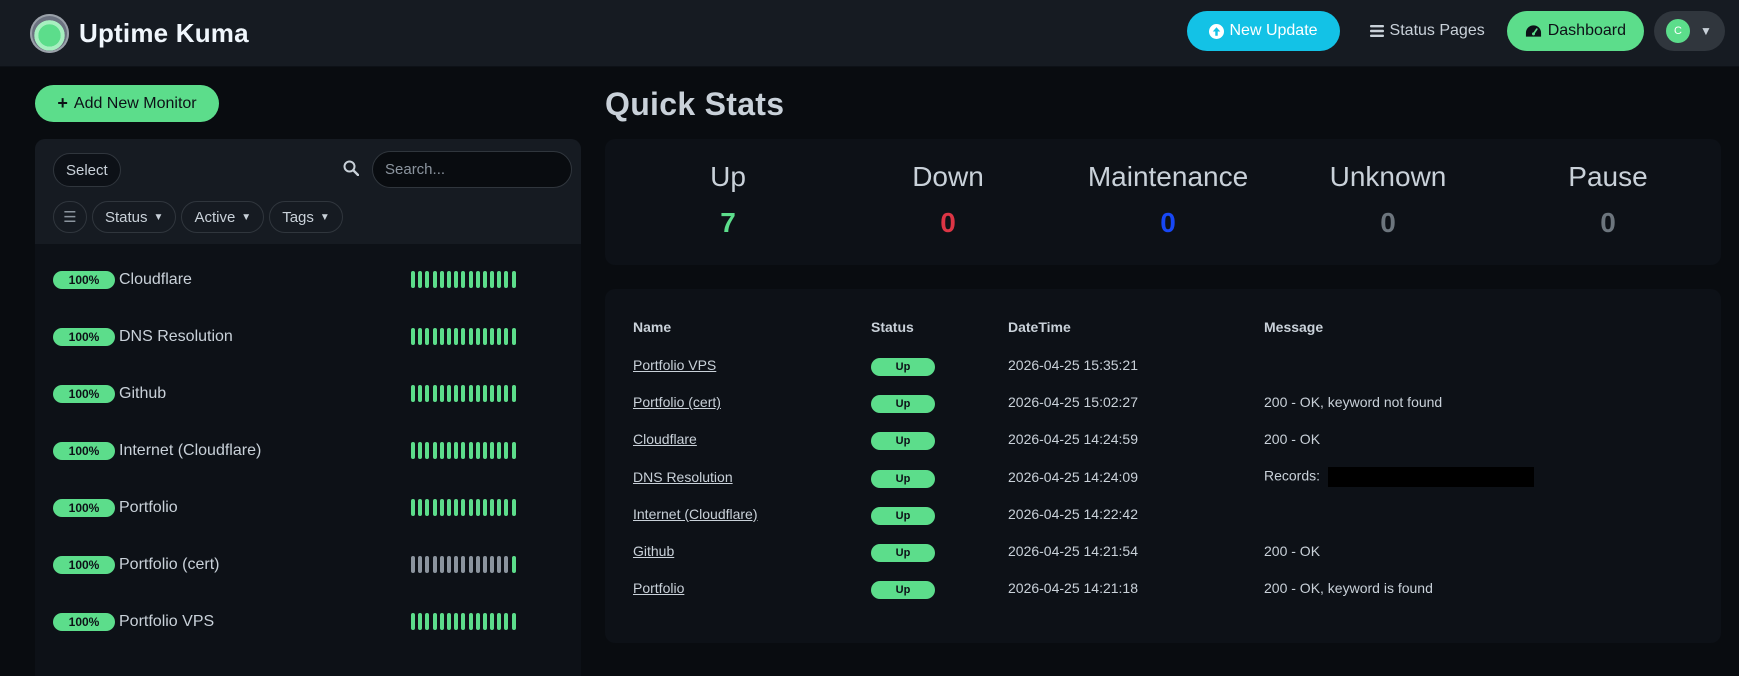 This screenshot has height=676, width=1739. What do you see at coordinates (135, 103) in the screenshot?
I see `add-new-monitor-label: Add New Monitor` at bounding box center [135, 103].